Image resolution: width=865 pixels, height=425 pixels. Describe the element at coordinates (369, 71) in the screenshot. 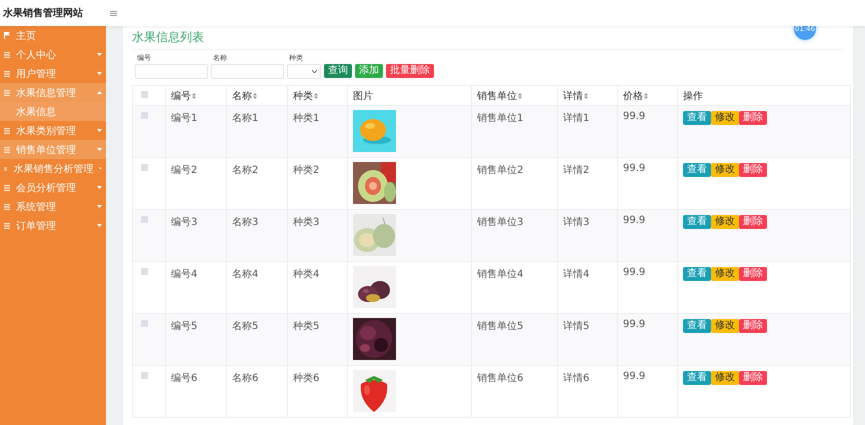

I see `add-button: 添加` at that location.